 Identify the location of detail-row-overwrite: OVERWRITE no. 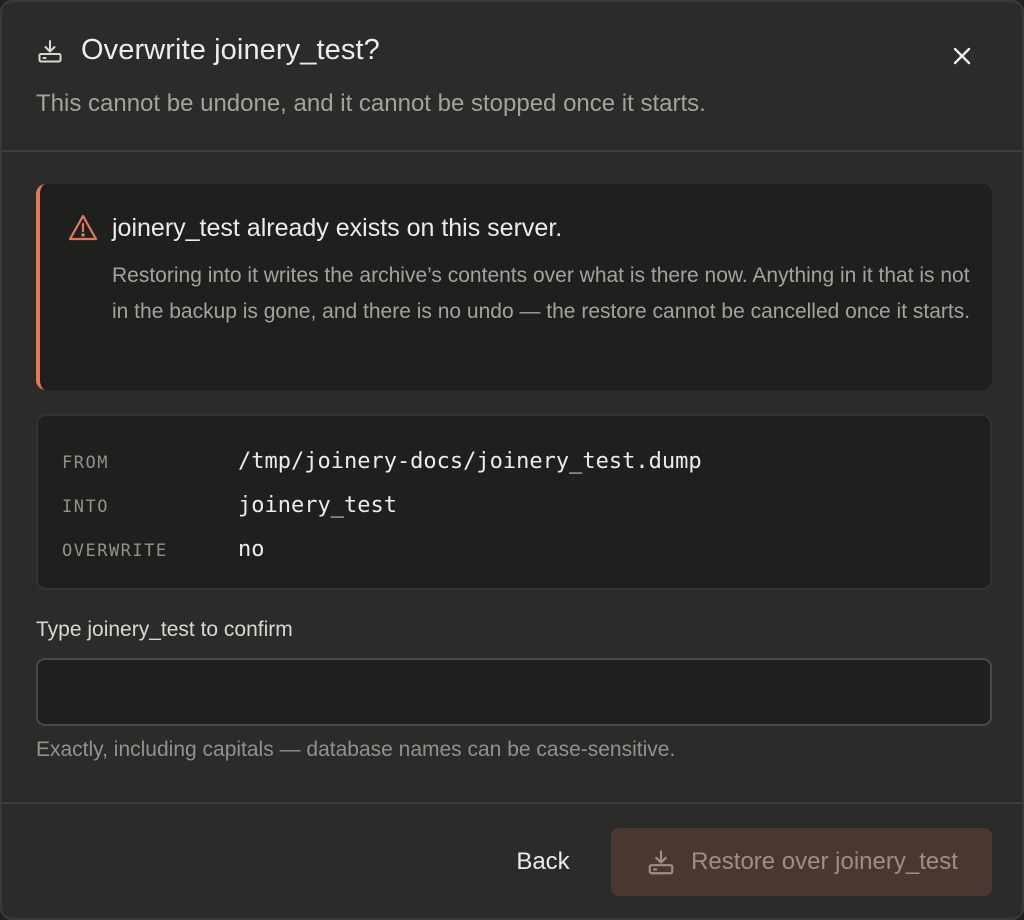
(163, 549).